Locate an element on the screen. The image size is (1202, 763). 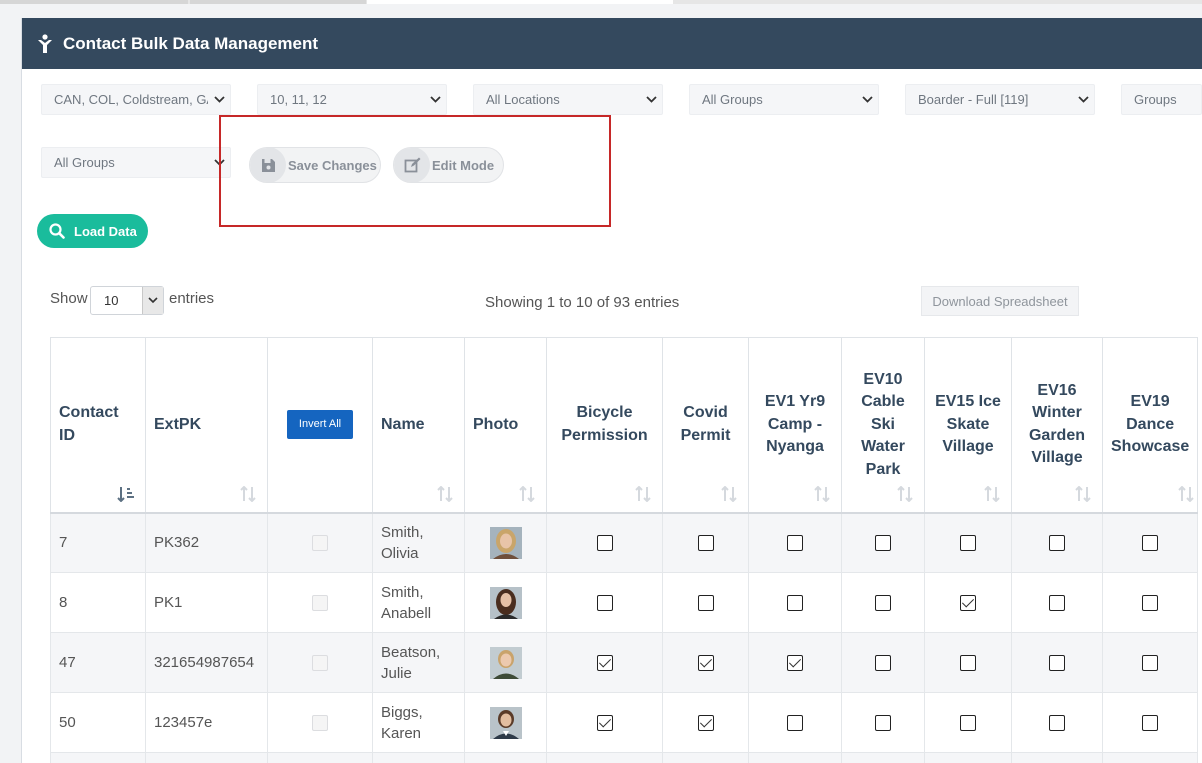
col-ev10-label: EV10 Cable Ski Water Park is located at coordinates (883, 424).